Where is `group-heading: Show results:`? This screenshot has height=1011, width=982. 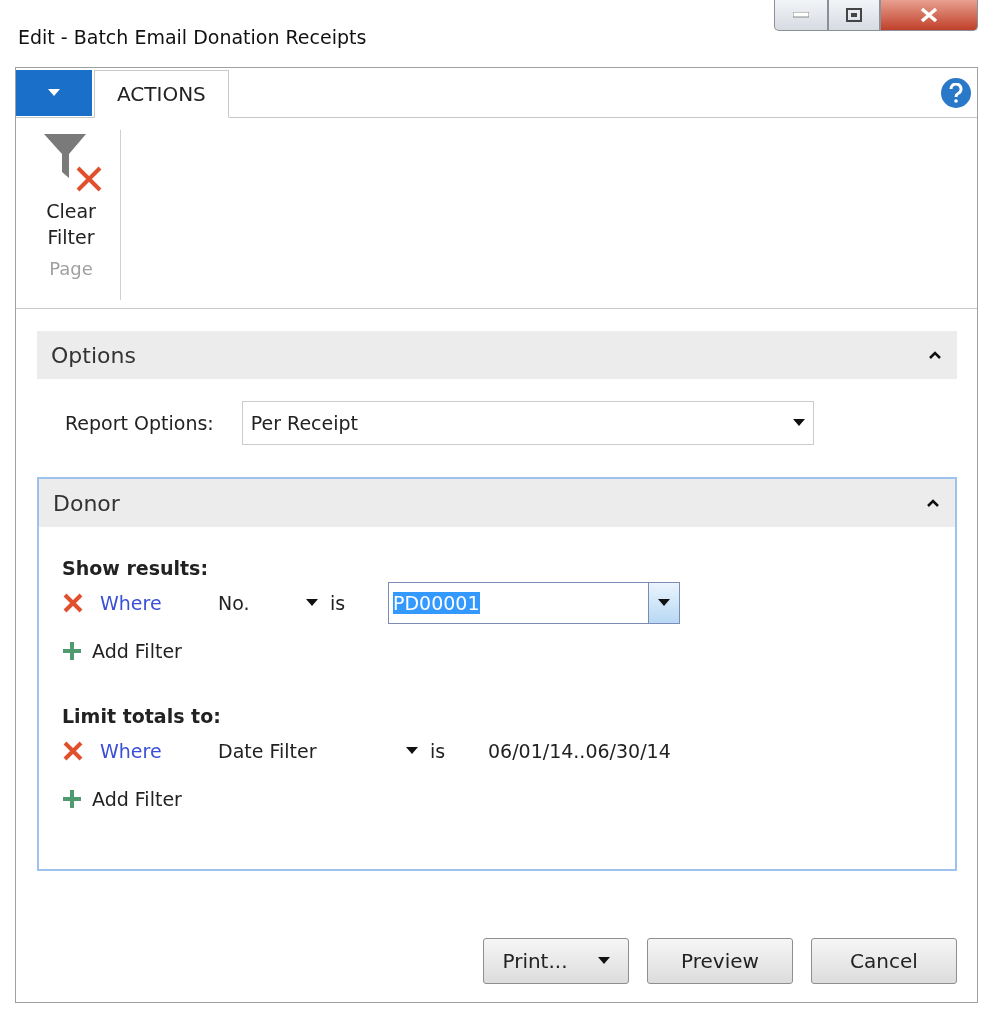 group-heading: Show results: is located at coordinates (136, 568).